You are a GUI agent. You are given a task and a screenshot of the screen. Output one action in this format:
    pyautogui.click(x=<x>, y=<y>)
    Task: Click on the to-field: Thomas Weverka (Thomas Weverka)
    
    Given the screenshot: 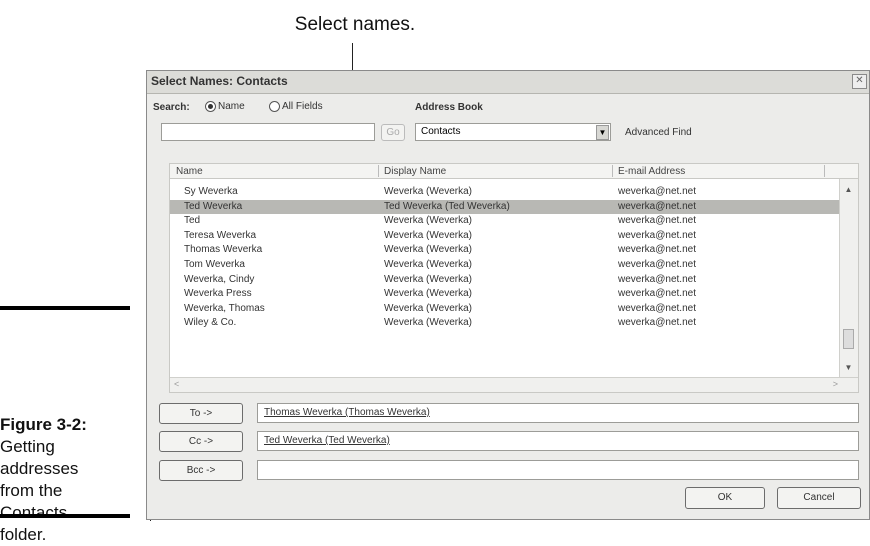 What is the action you would take?
    pyautogui.click(x=558, y=413)
    